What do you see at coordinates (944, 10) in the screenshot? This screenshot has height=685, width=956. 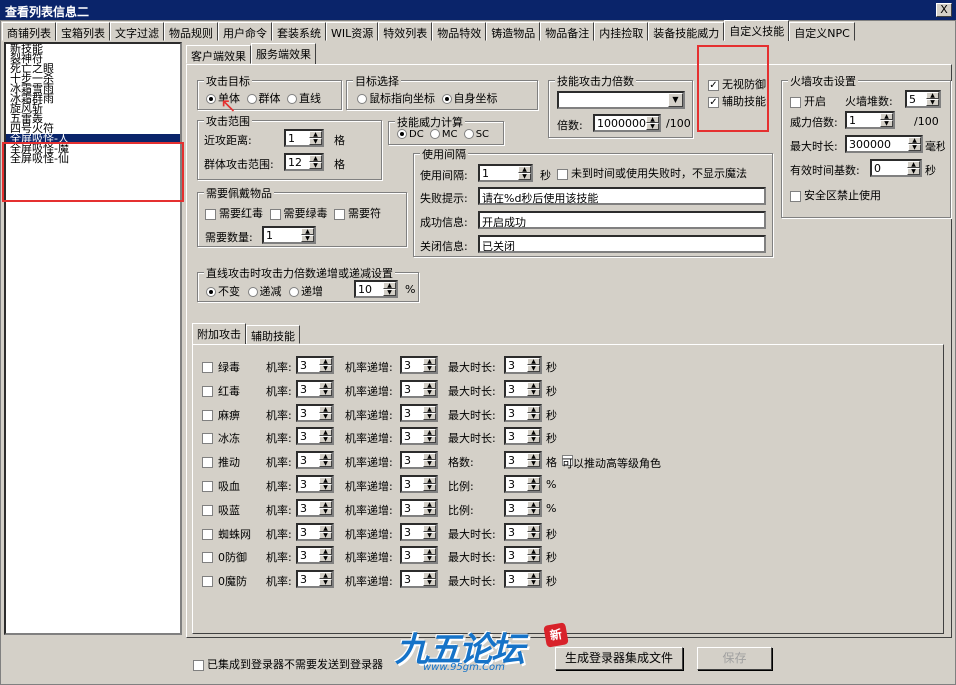 I see `close-button: X` at bounding box center [944, 10].